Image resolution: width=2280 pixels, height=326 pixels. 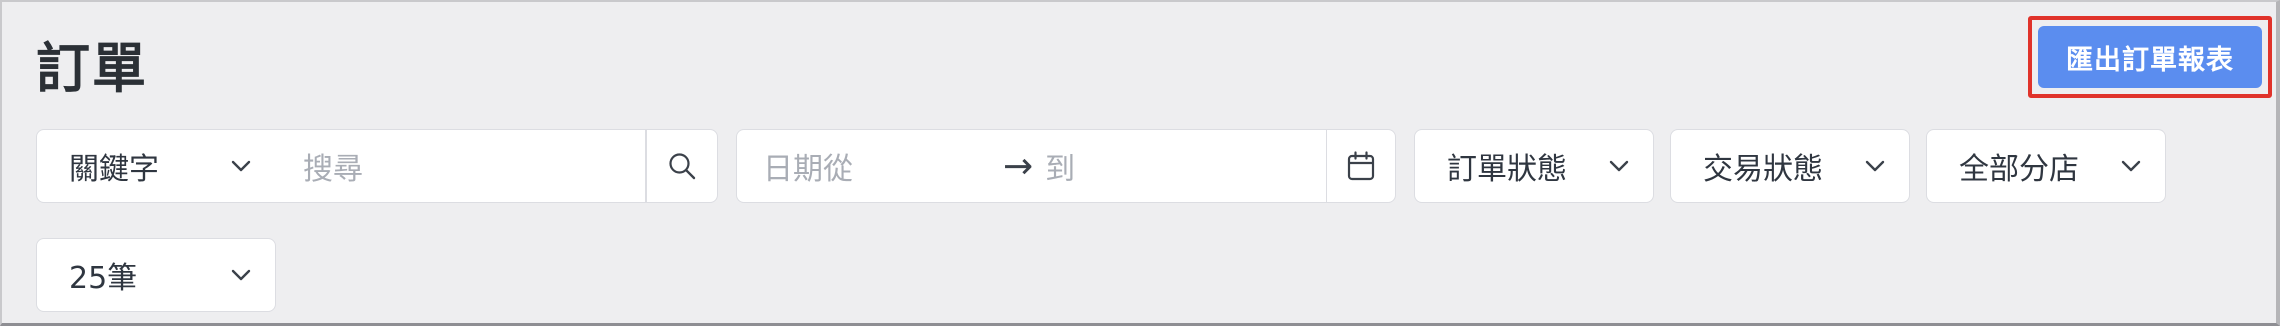 I want to click on transaction-status-label: 交易狀態, so click(x=1763, y=169).